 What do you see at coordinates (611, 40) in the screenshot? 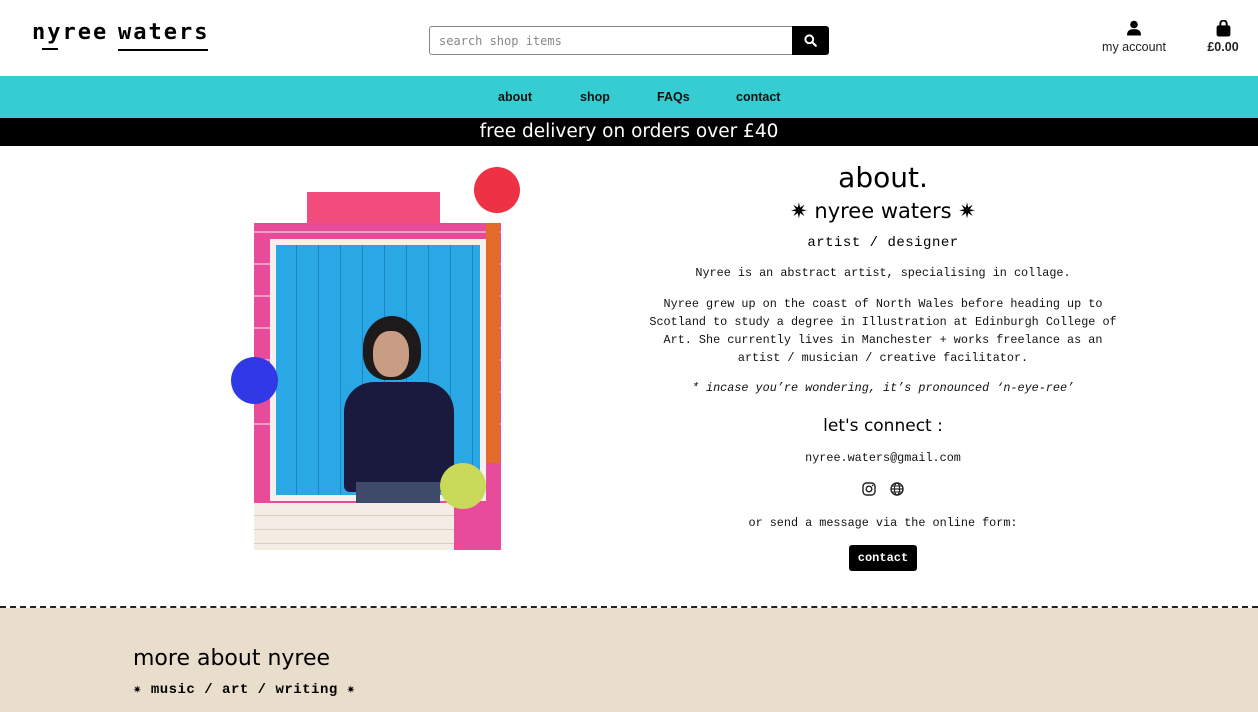
I see `search-input` at bounding box center [611, 40].